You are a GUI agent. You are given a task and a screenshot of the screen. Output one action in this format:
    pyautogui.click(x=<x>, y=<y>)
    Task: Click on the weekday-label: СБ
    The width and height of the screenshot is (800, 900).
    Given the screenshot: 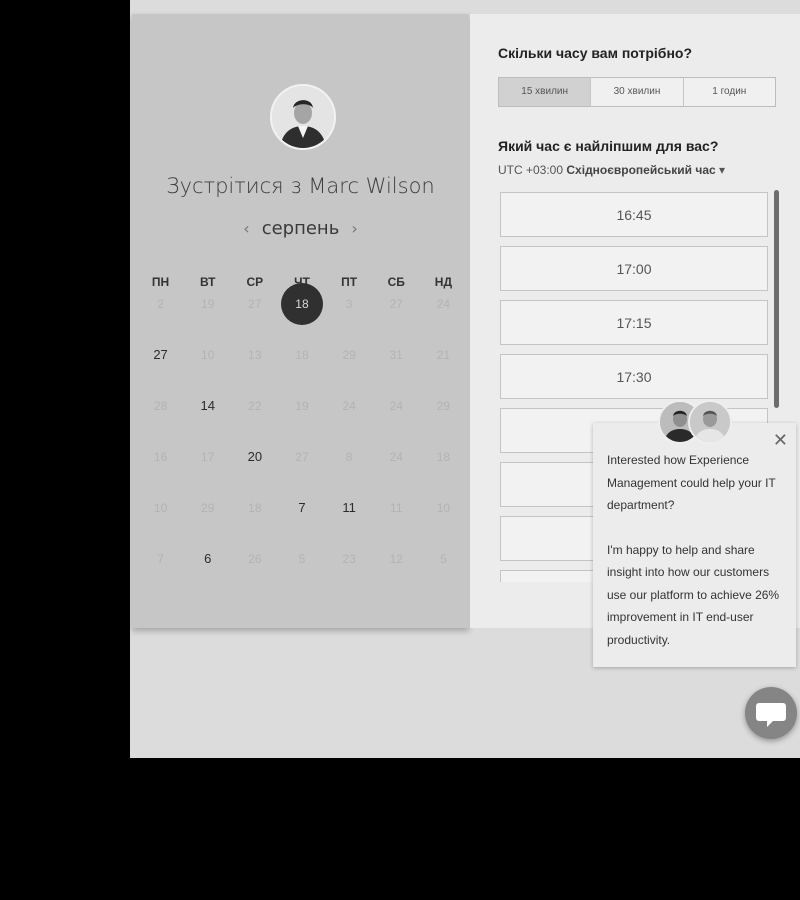 What is the action you would take?
    pyautogui.click(x=396, y=282)
    